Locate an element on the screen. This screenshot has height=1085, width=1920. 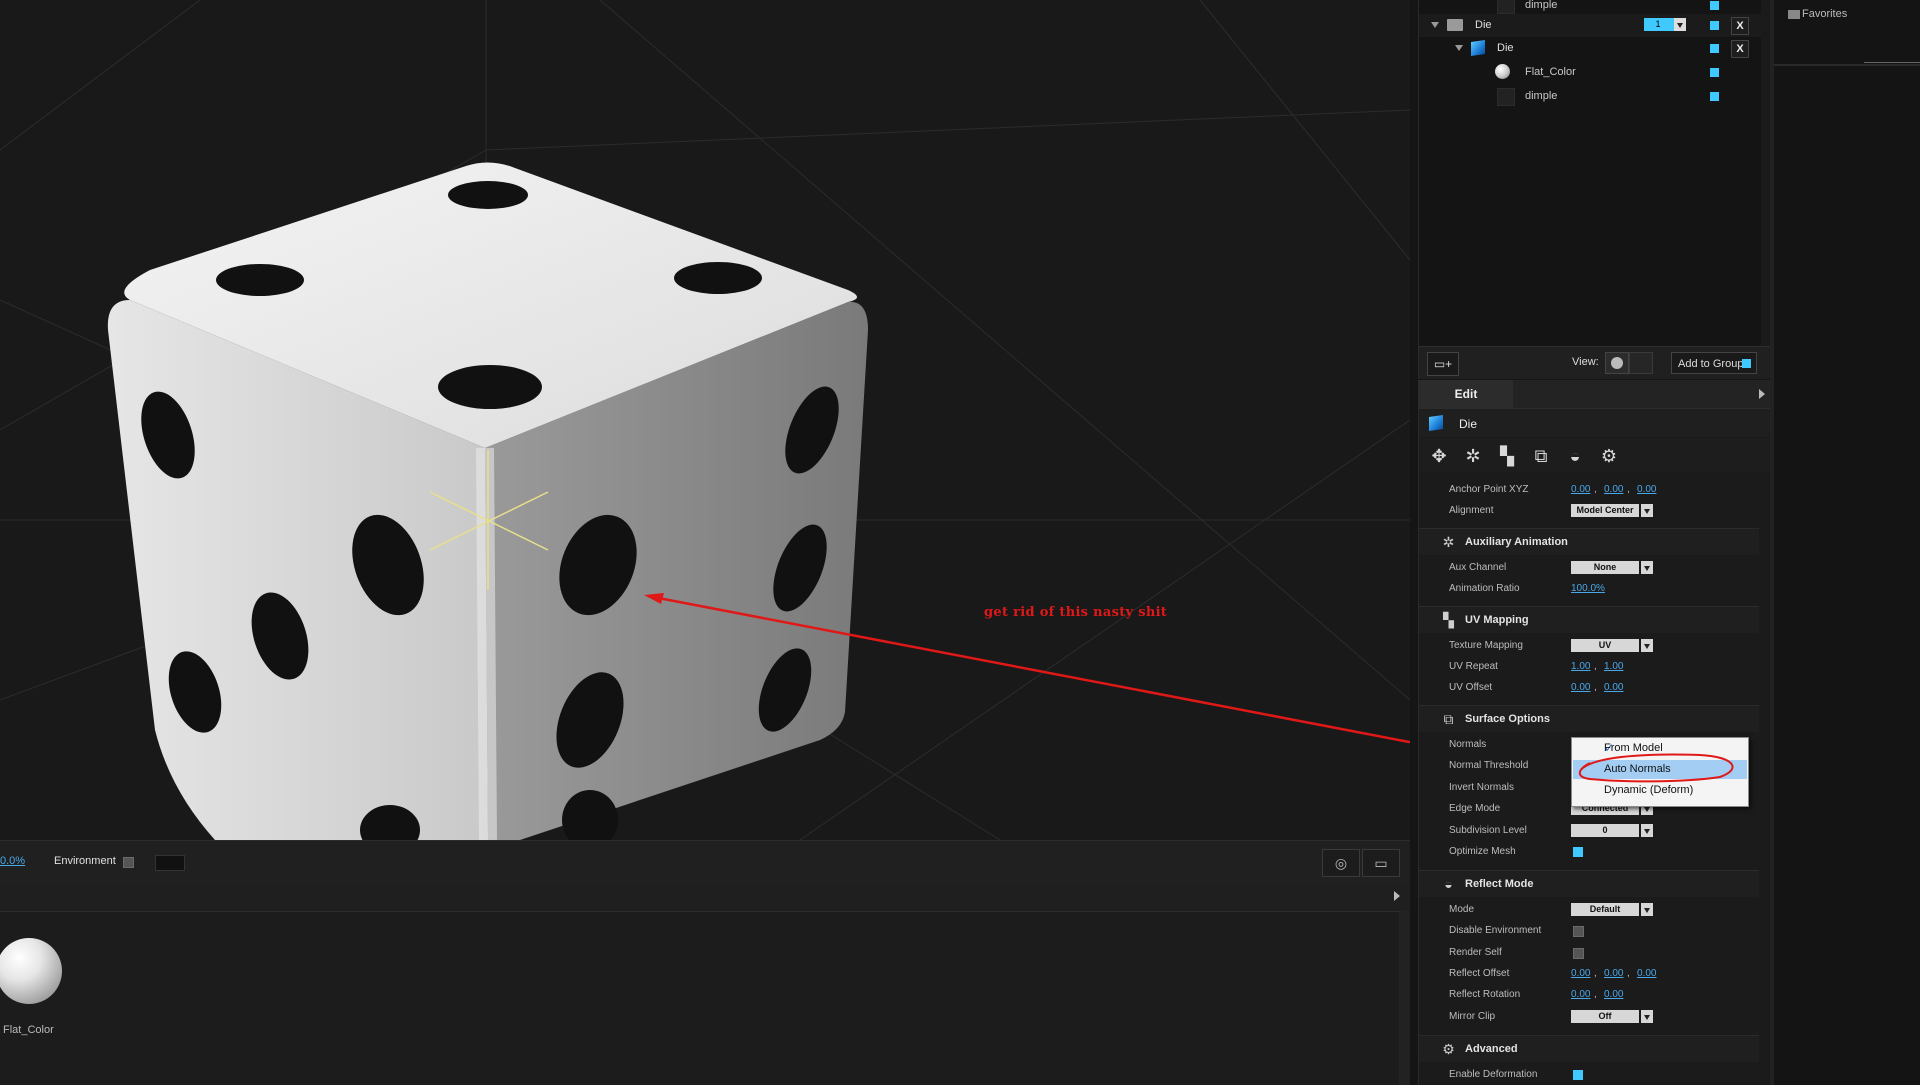
zoom-value: 0.0% is located at coordinates (12, 861).